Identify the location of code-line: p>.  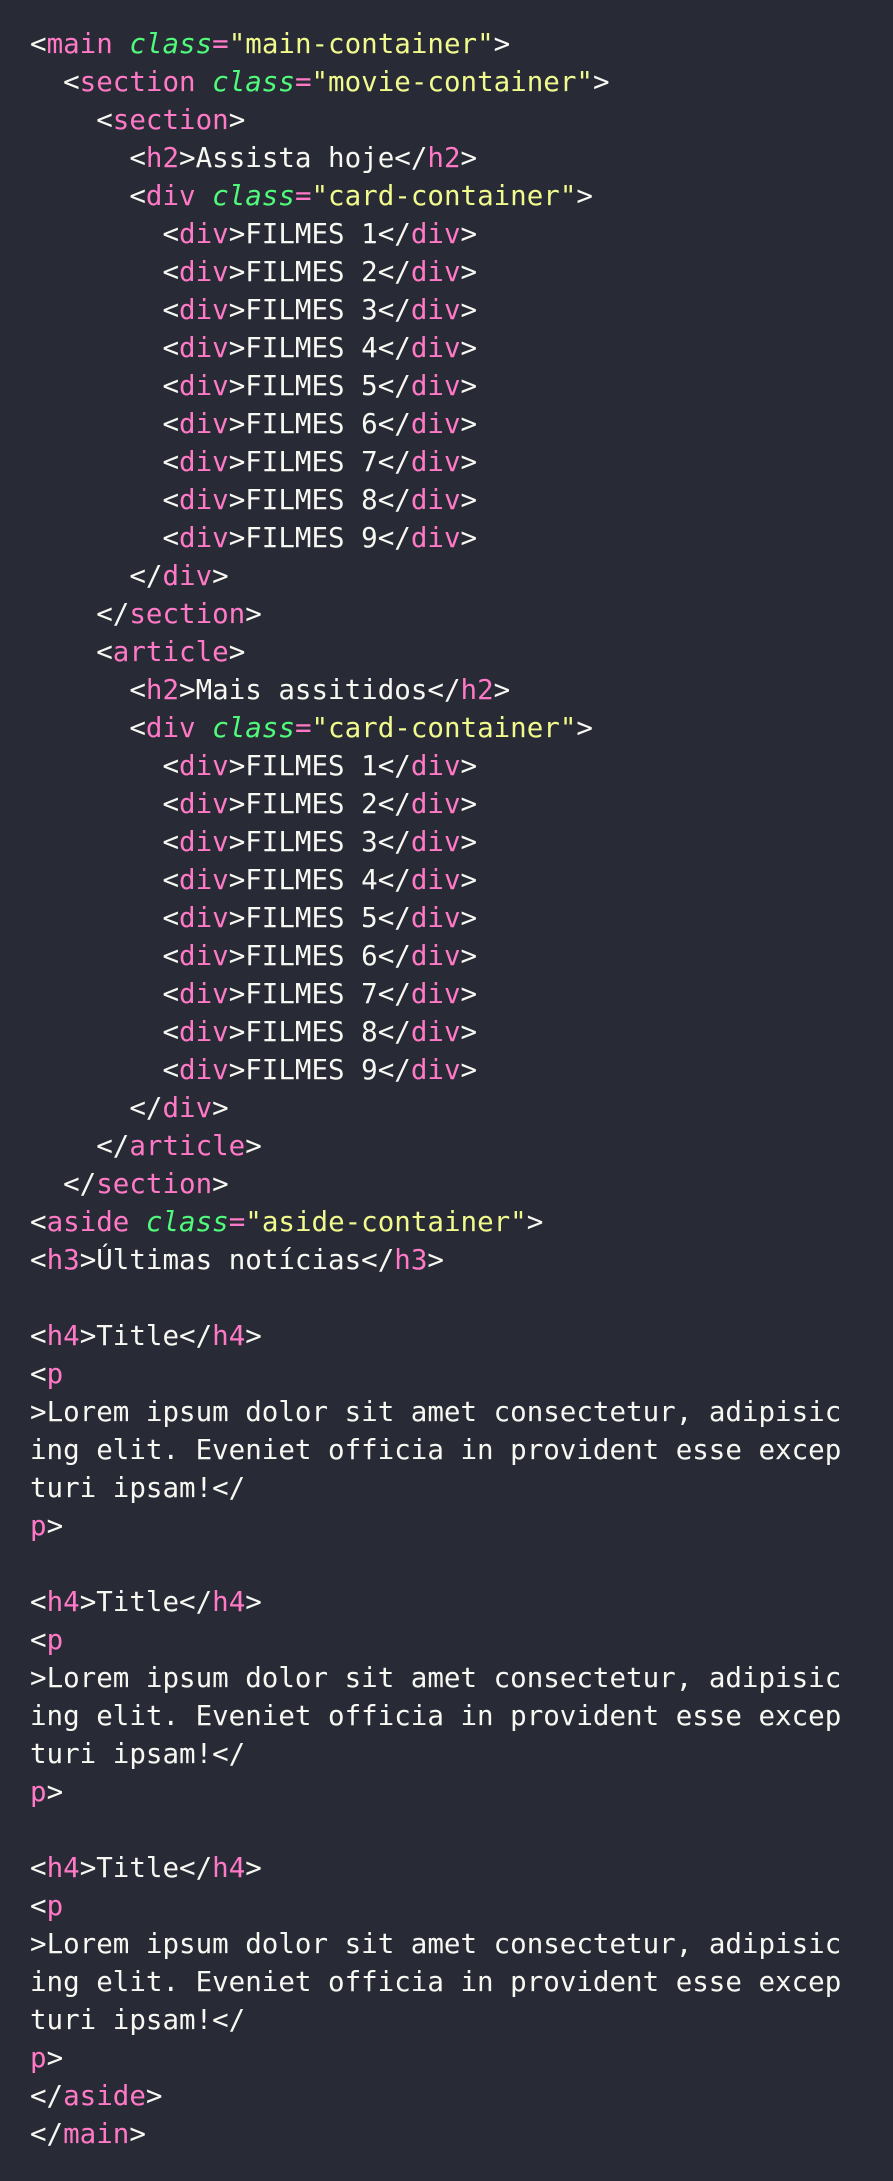
(450, 2058).